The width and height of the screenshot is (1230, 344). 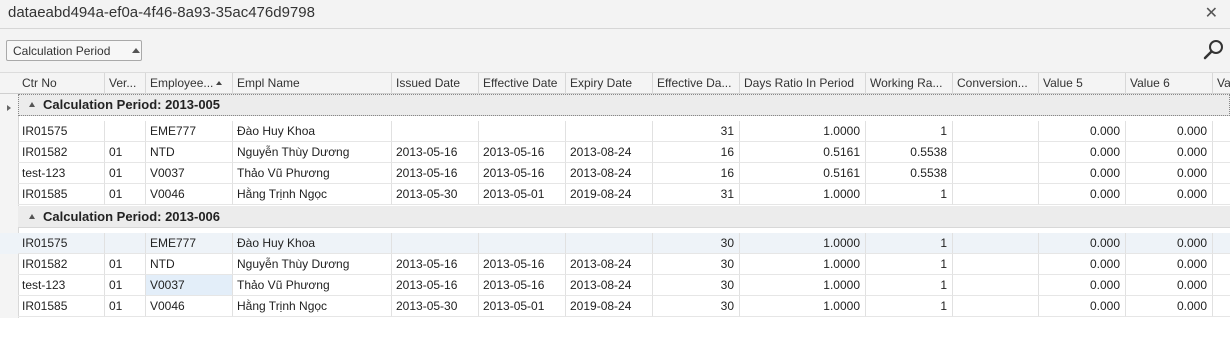 I want to click on cell-empl-name: Thảo Vũ Phương, so click(x=312, y=285).